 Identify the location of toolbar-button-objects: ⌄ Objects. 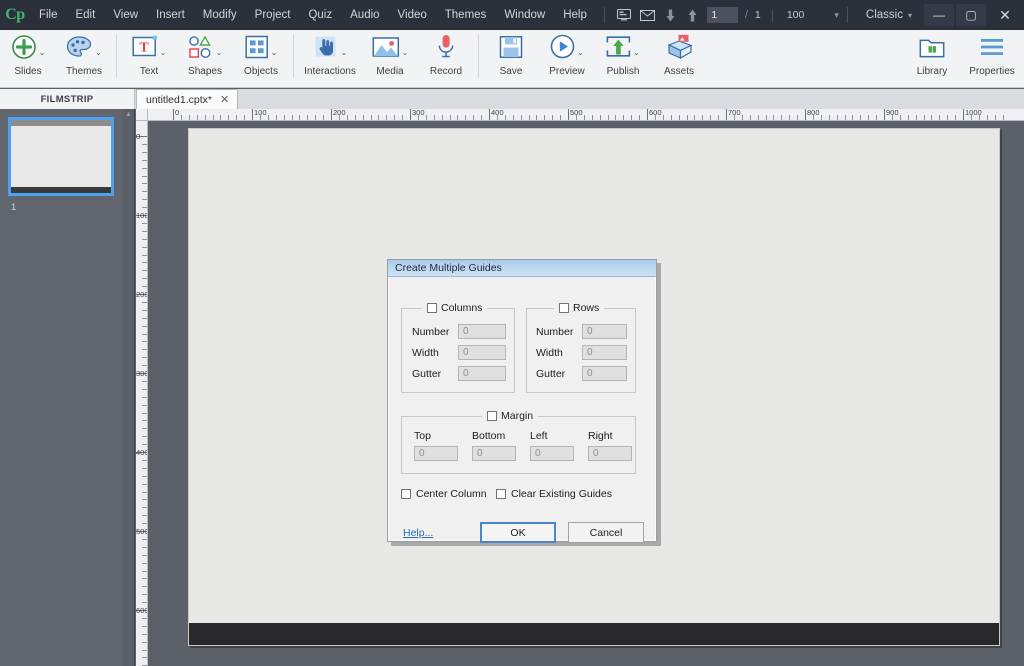
(261, 58).